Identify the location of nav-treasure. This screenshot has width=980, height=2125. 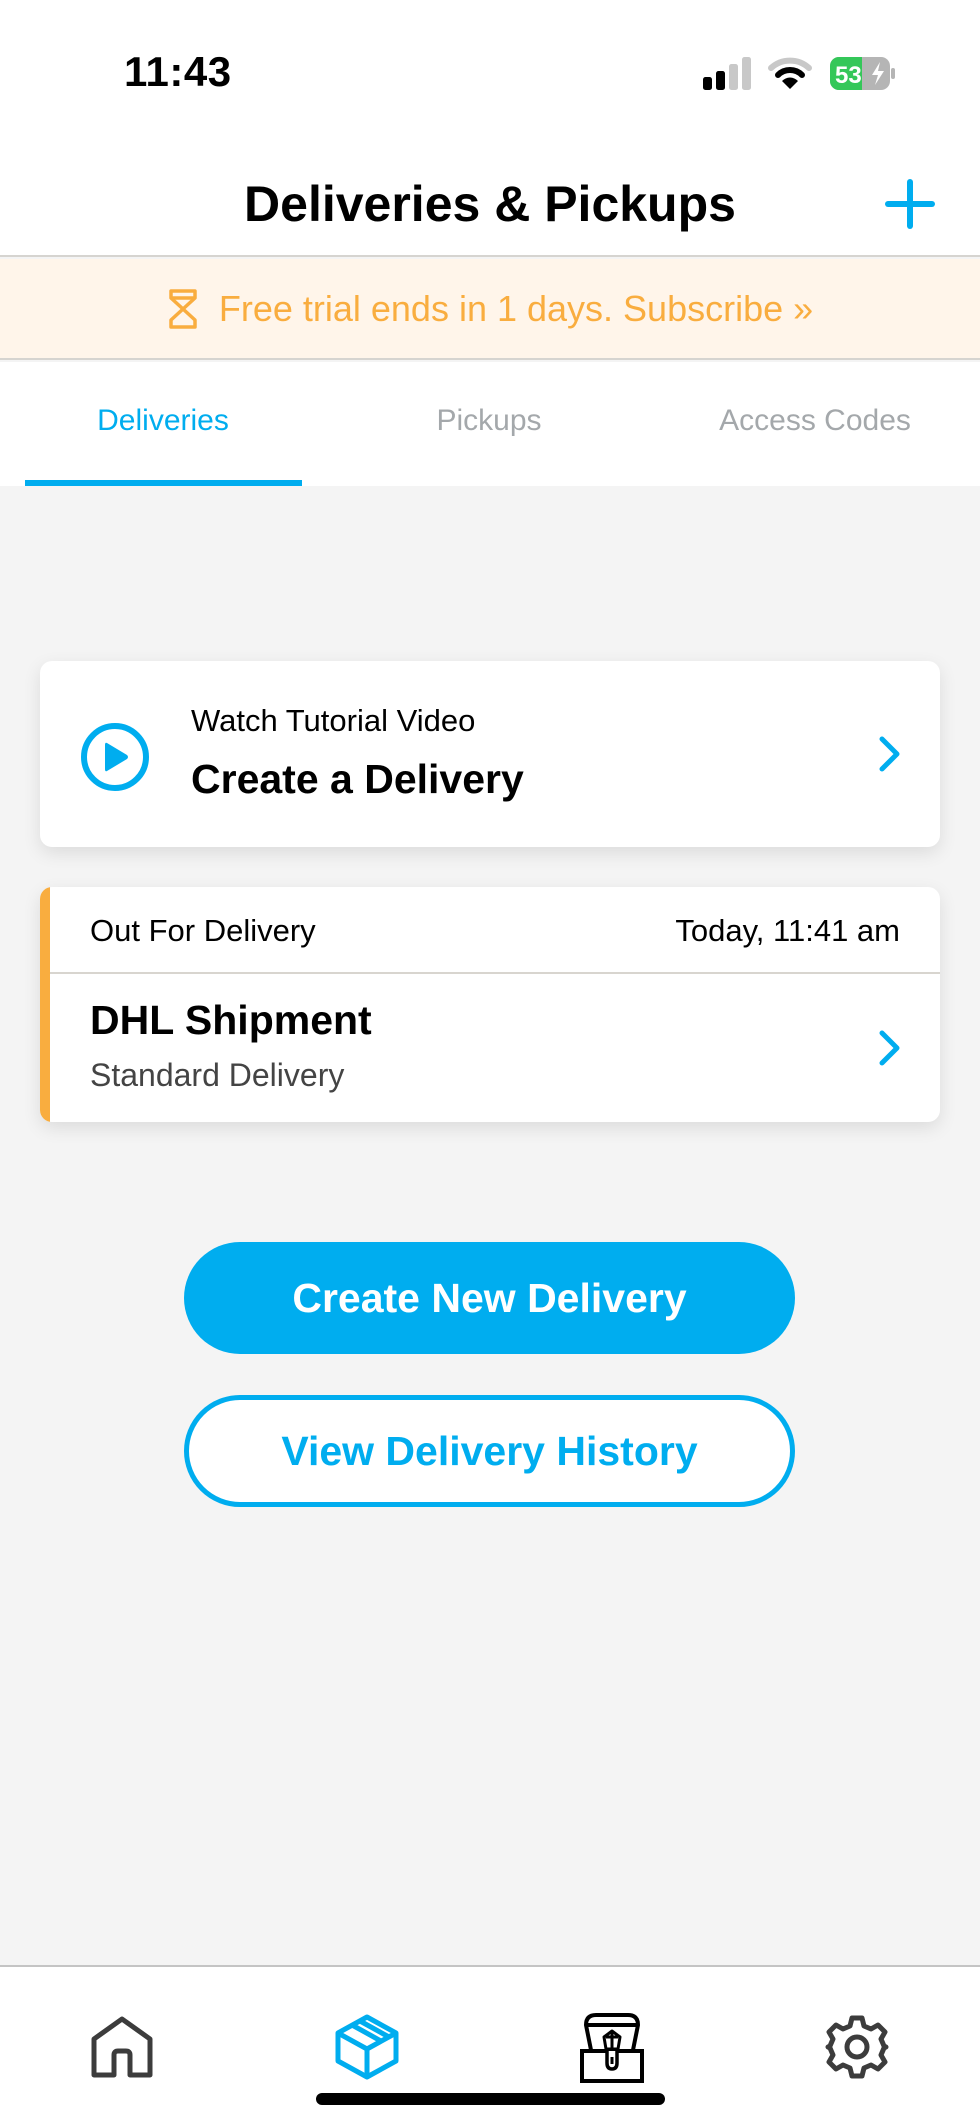
(612, 2047).